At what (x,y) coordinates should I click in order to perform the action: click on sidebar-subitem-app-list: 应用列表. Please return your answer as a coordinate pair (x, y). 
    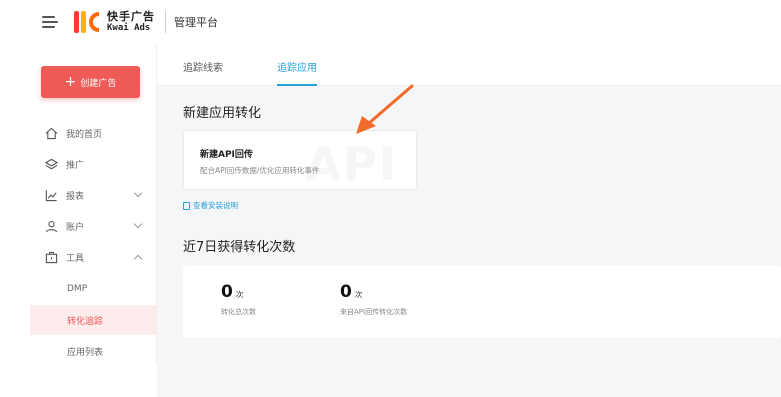
    Looking at the image, I should click on (93, 351).